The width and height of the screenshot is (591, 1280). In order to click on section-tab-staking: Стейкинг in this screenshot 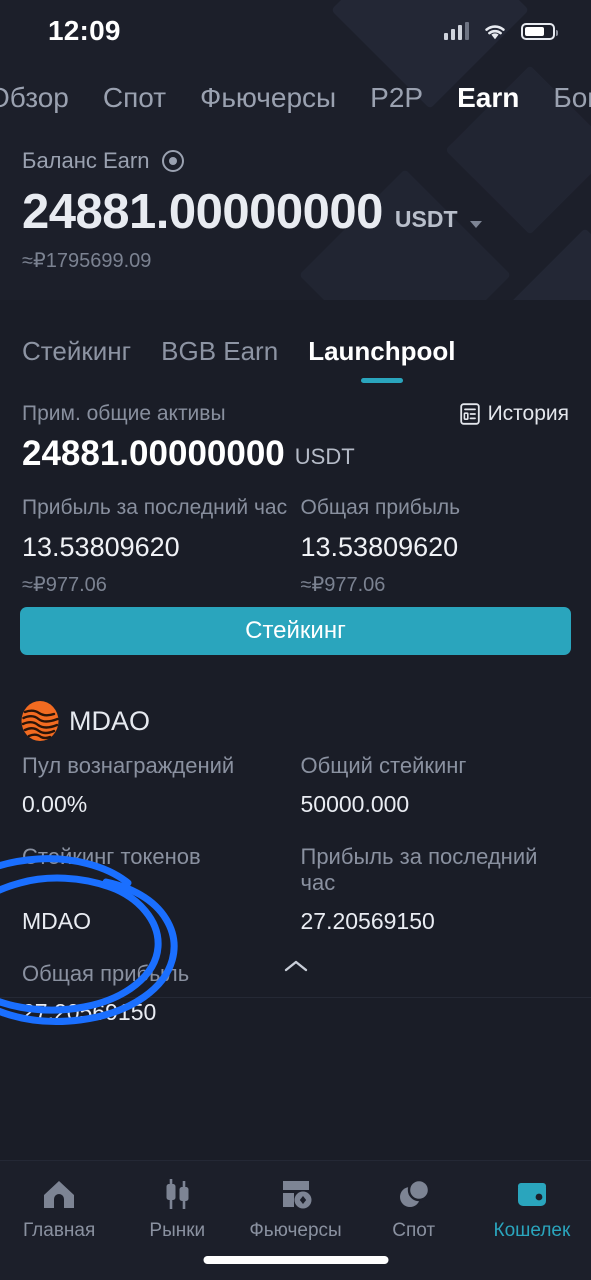, I will do `click(76, 359)`.